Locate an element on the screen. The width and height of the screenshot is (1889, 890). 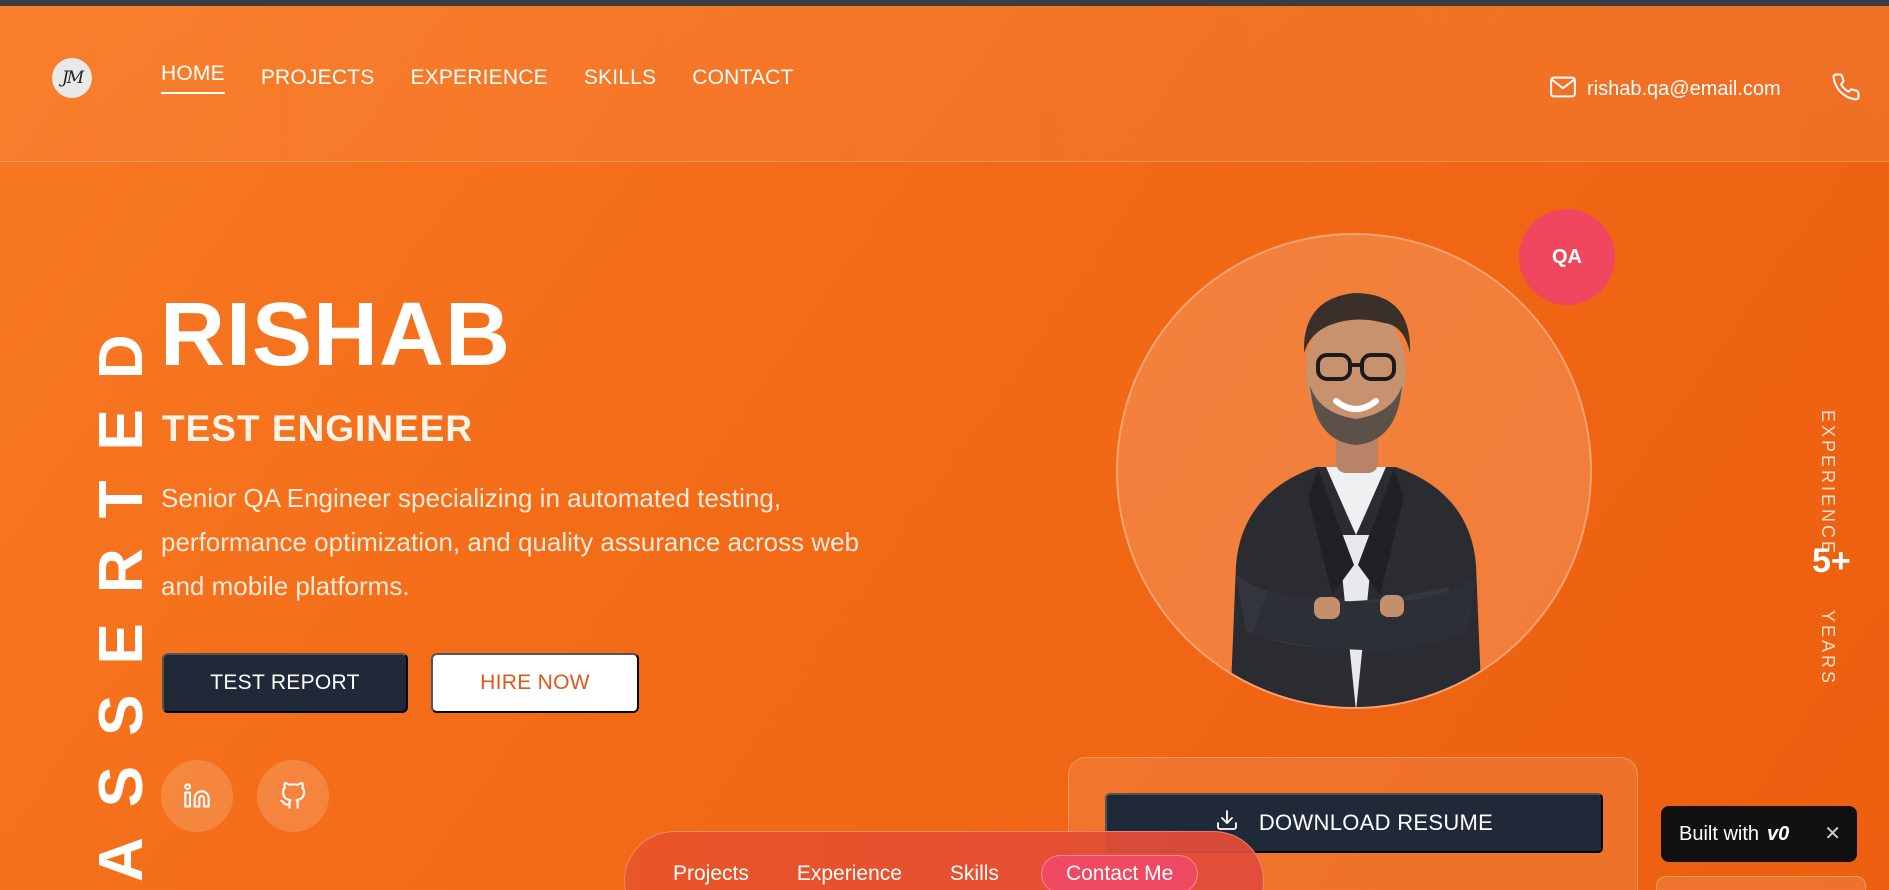
nav-skills: SKILLS is located at coordinates (620, 82).